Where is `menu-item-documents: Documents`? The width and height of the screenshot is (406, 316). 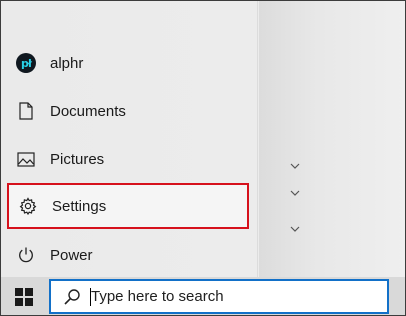 menu-item-documents: Documents is located at coordinates (128, 111).